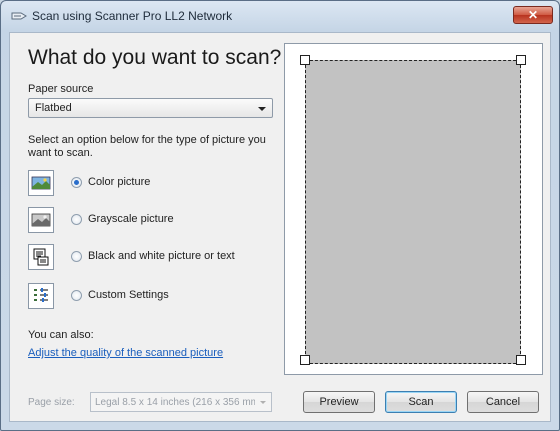 The height and width of the screenshot is (431, 560). What do you see at coordinates (76, 295) in the screenshot?
I see `custom-settings-radio` at bounding box center [76, 295].